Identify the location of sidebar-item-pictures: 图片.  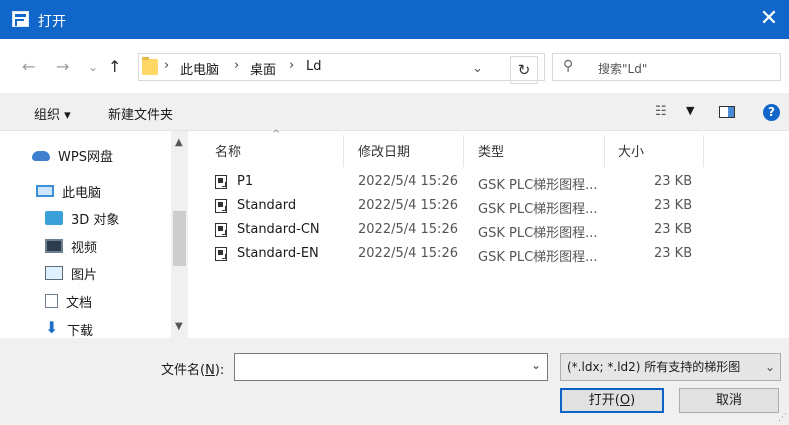
(71, 273).